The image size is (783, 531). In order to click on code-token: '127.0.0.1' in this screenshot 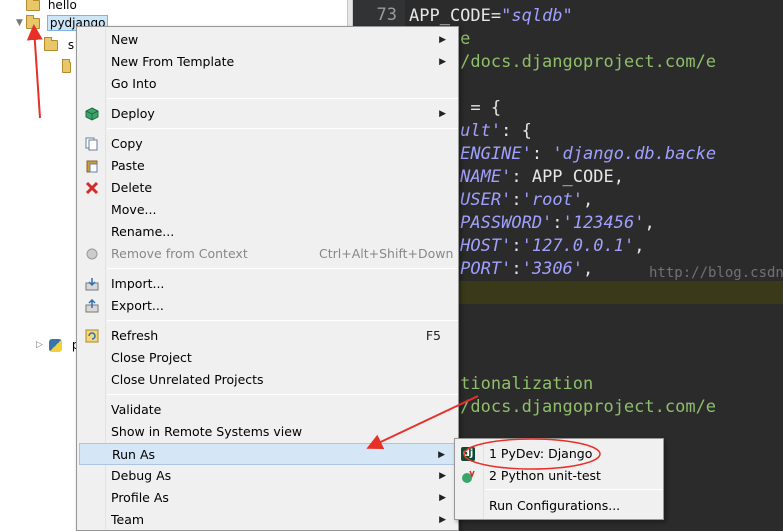, I will do `click(578, 246)`.